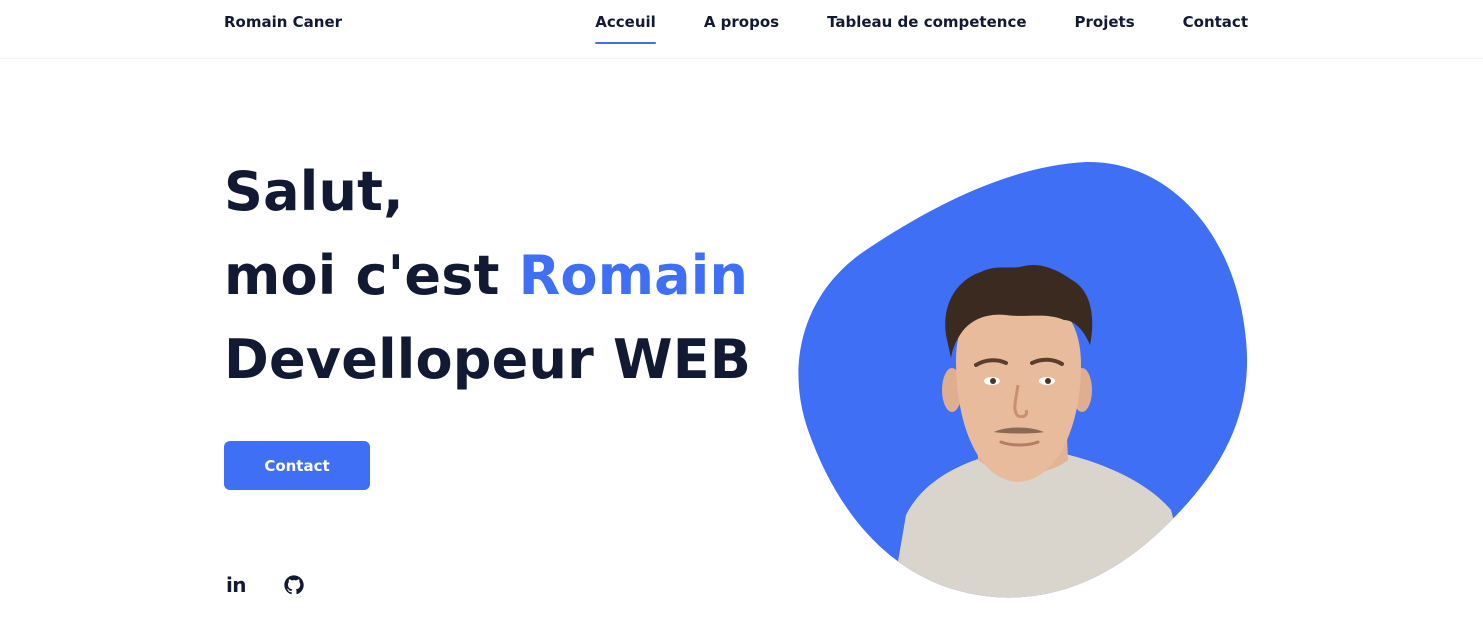  I want to click on nav-link-projets: Projets, so click(1105, 29).